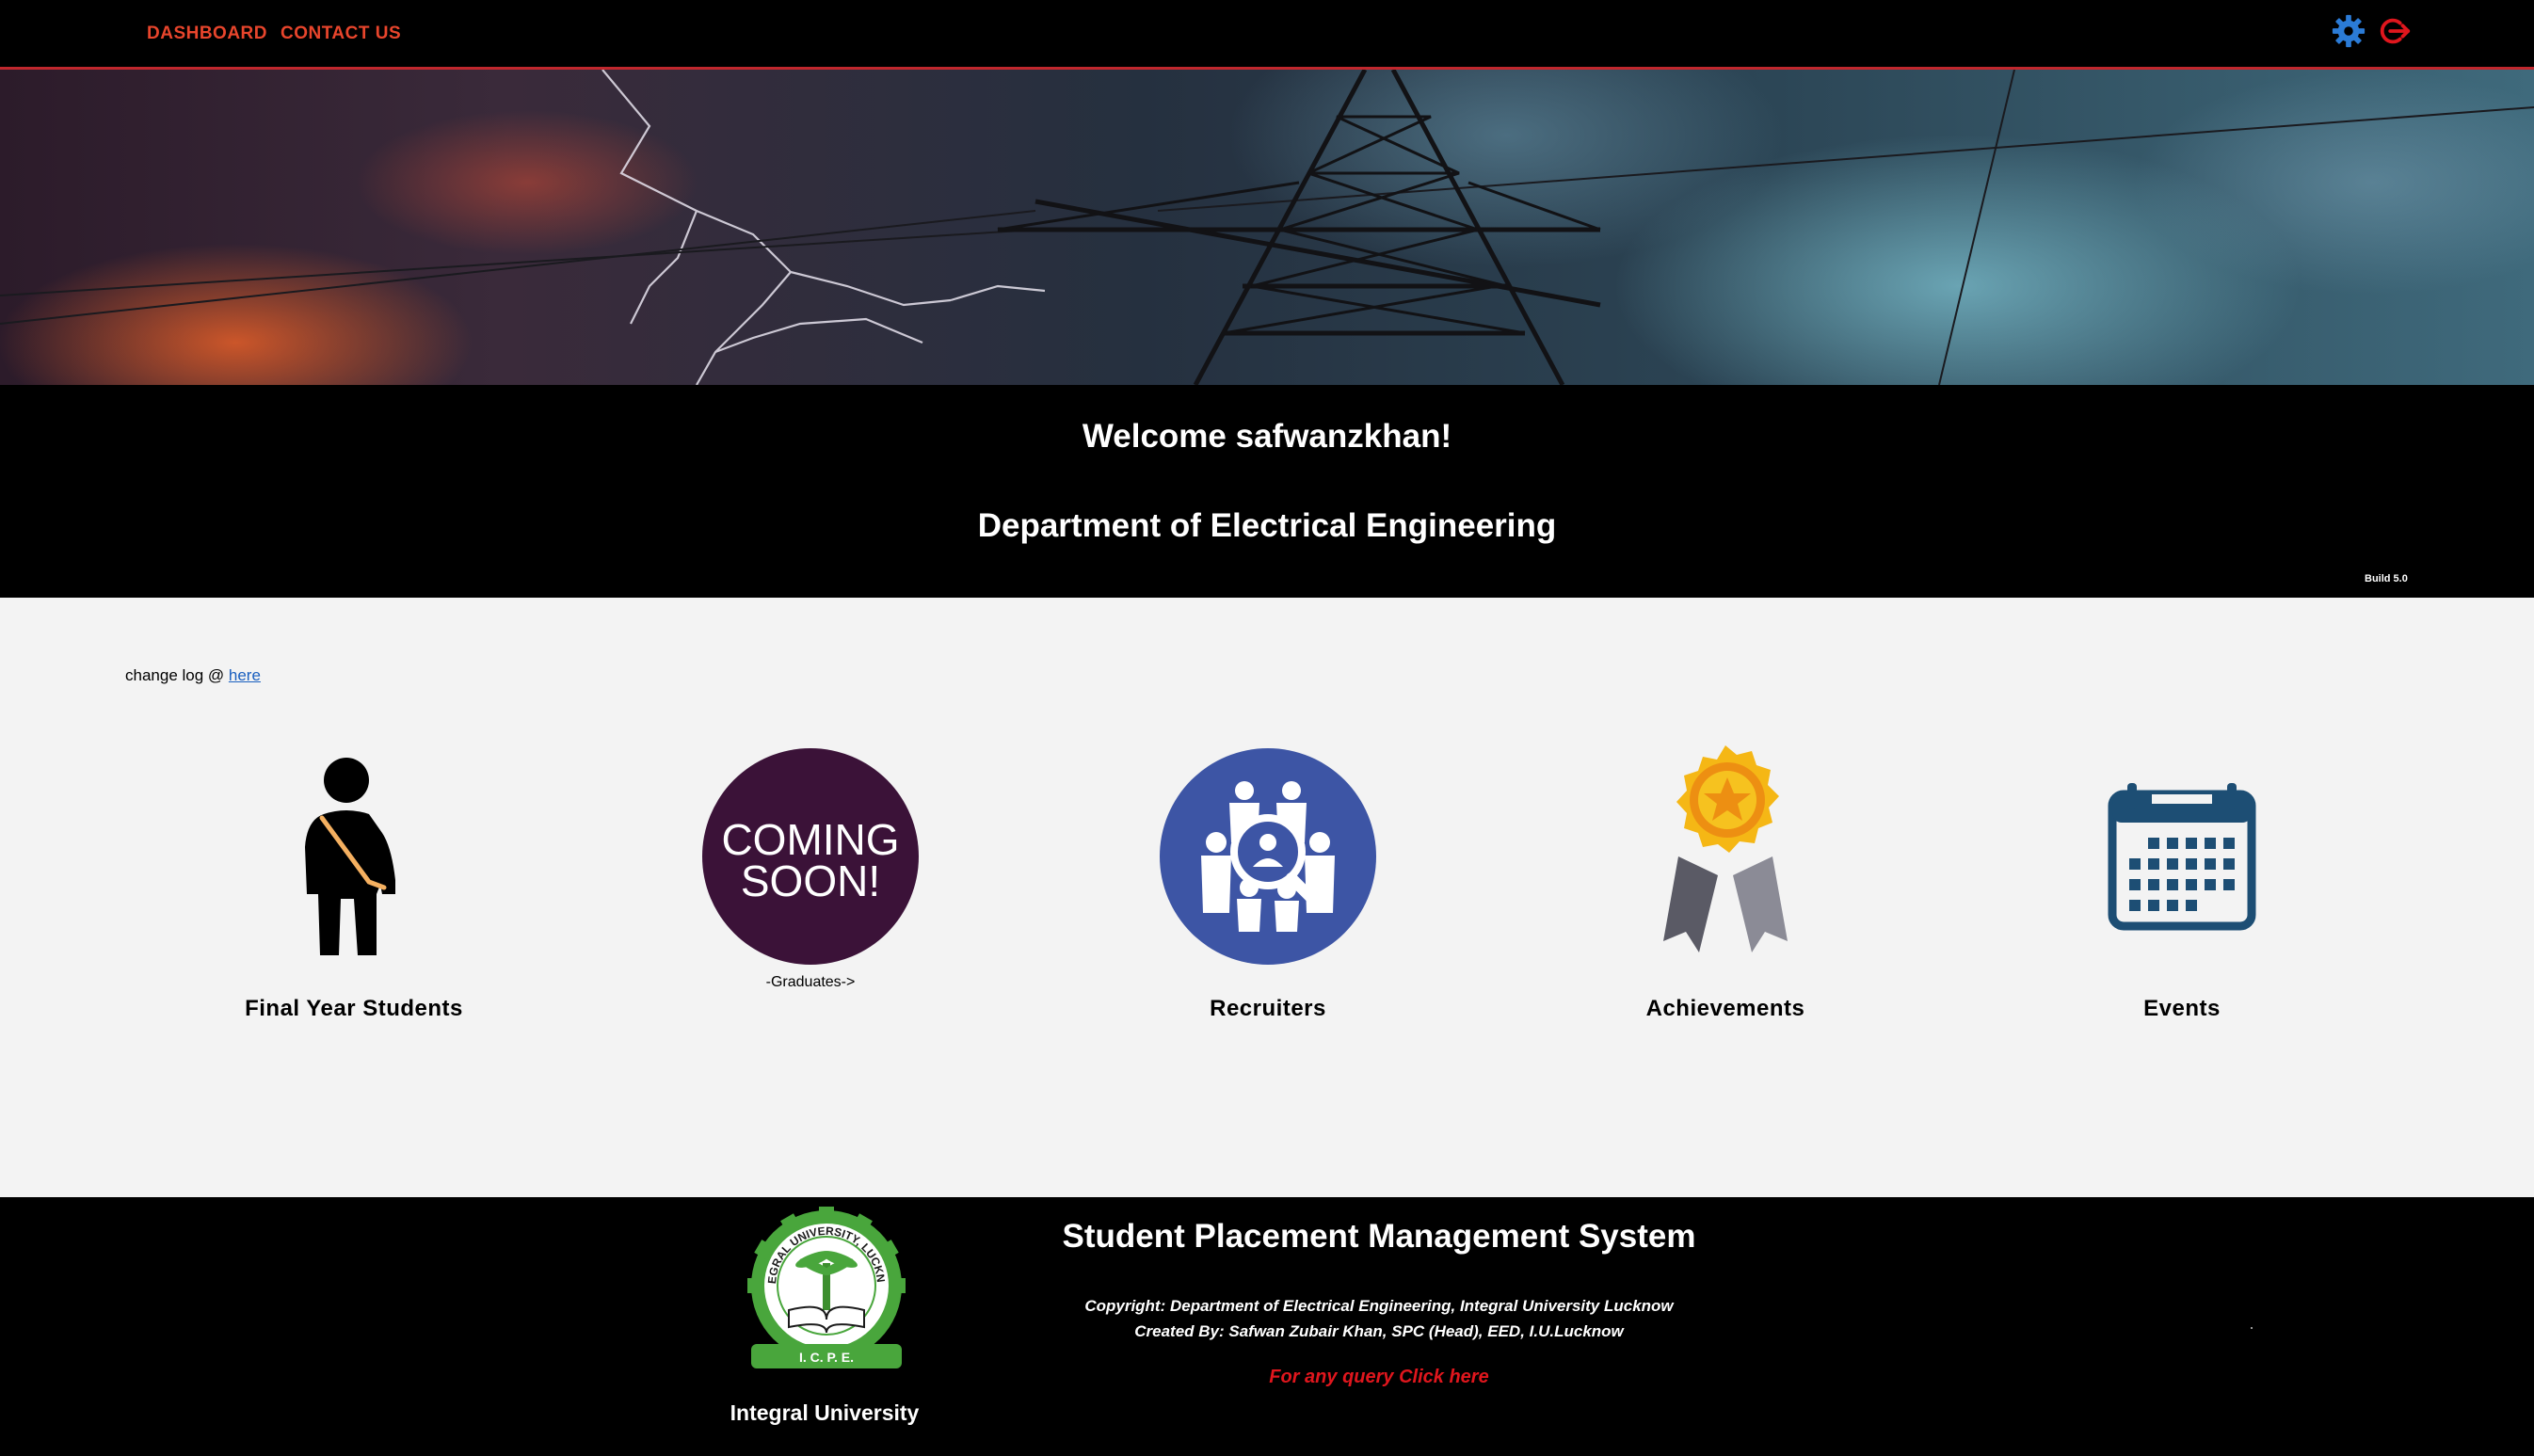 The image size is (2534, 1456). What do you see at coordinates (177, 675) in the screenshot?
I see `changelog-prefix: change log @` at bounding box center [177, 675].